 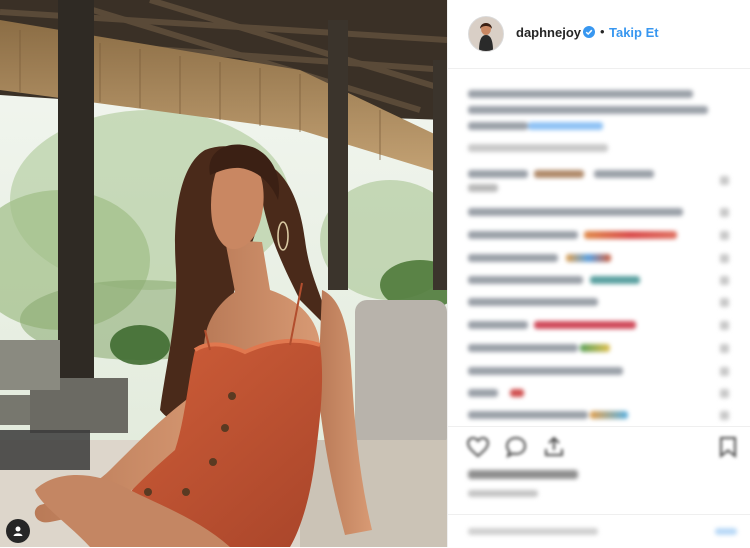 What do you see at coordinates (486, 34) in the screenshot?
I see `avatar` at bounding box center [486, 34].